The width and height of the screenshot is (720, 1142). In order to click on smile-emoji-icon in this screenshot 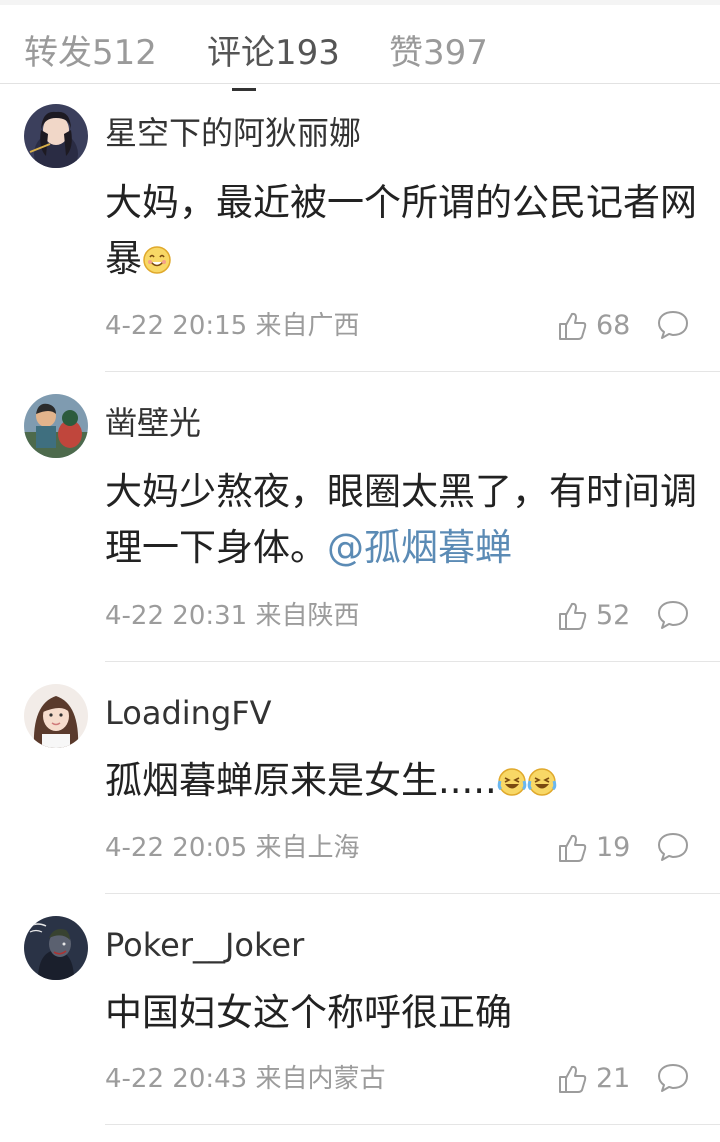, I will do `click(157, 263)`.